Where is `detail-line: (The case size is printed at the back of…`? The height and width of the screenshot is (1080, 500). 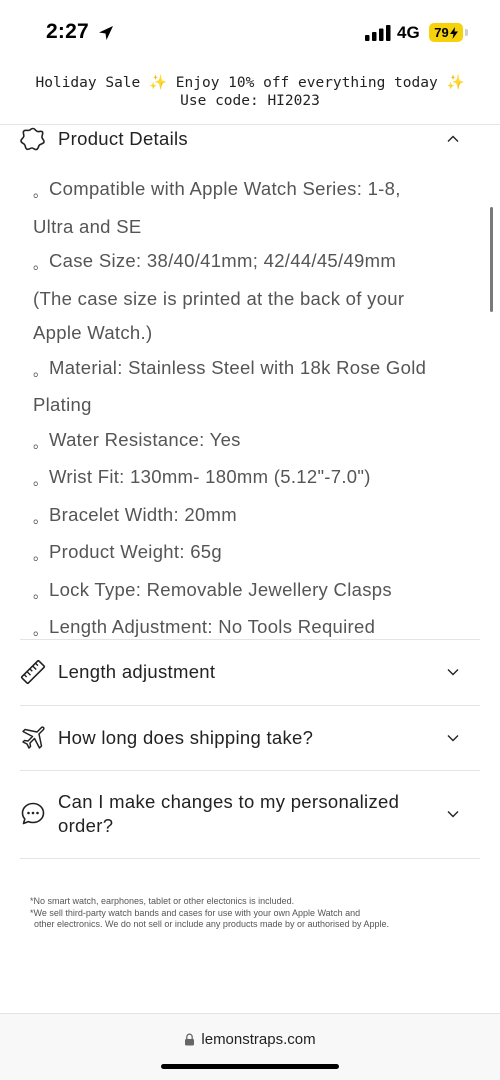 detail-line: (The case size is printed at the back of… is located at coordinates (219, 298).